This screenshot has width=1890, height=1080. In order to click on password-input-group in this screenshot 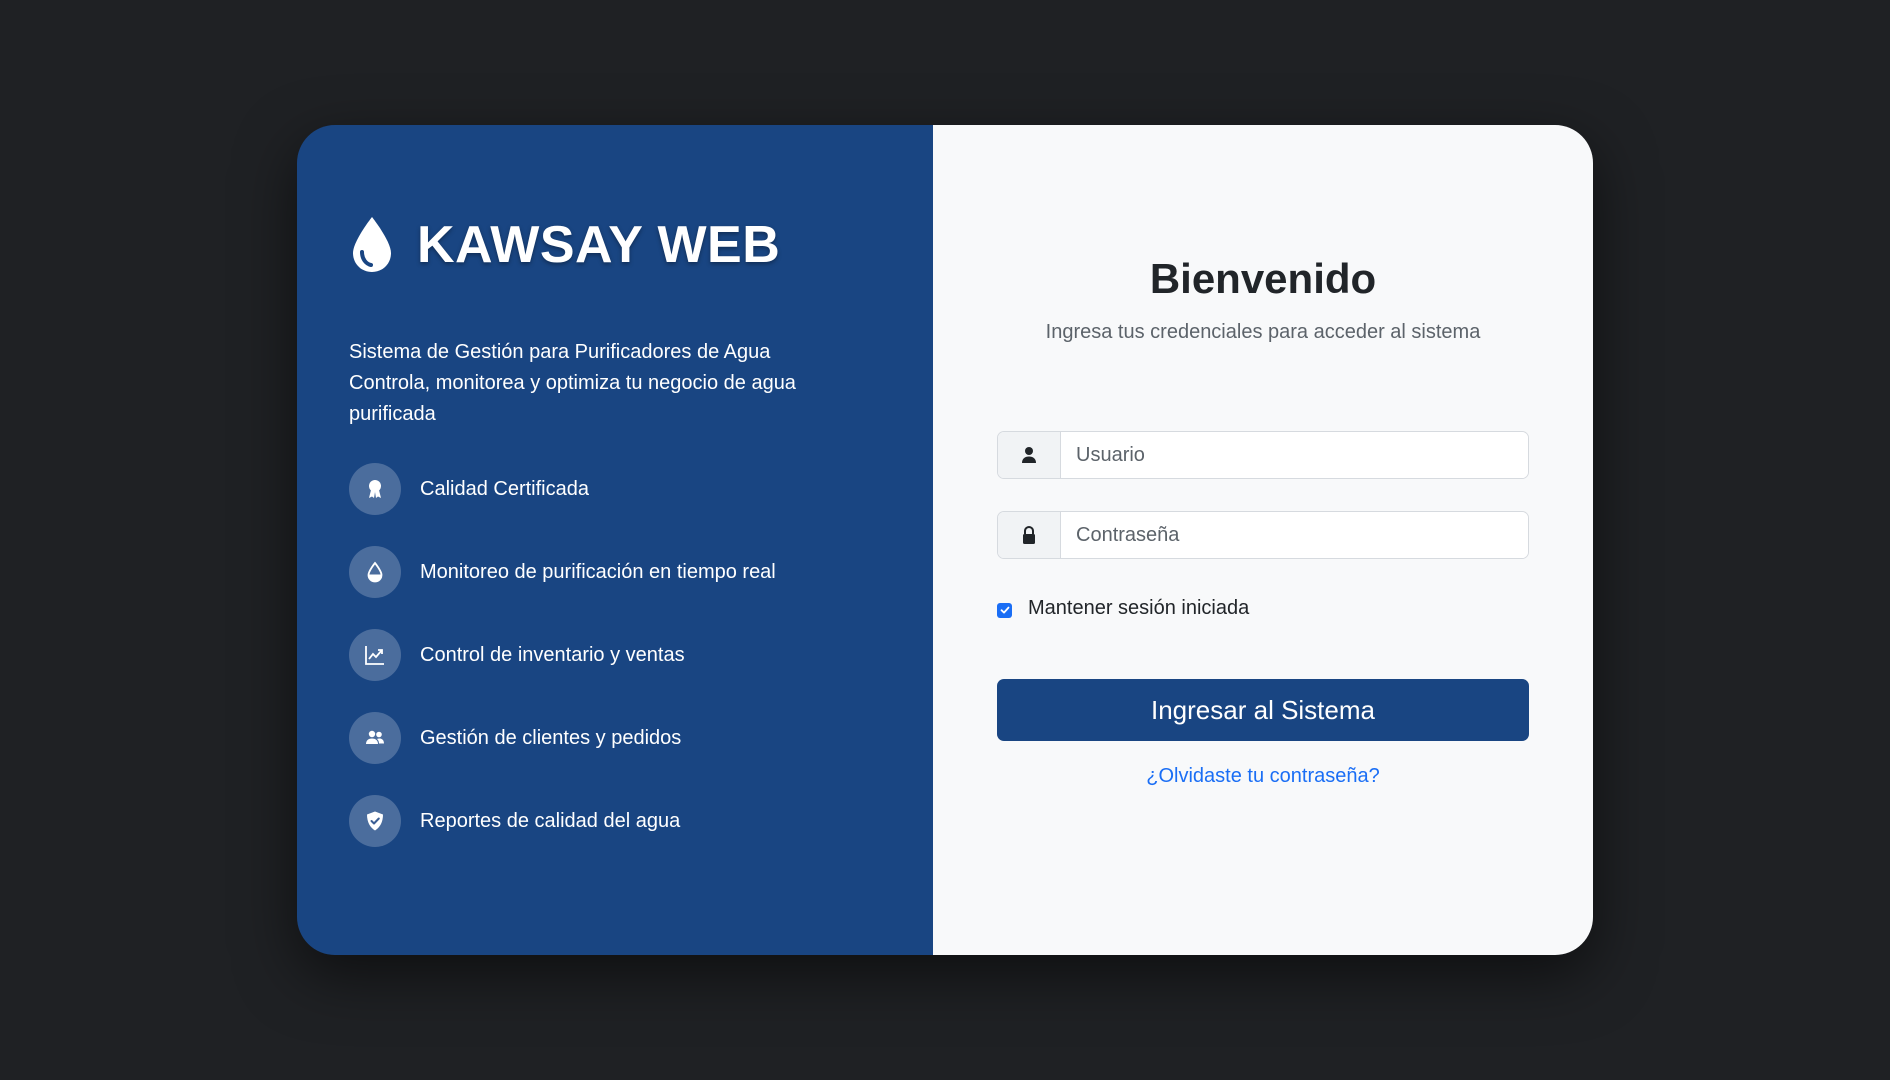, I will do `click(1263, 535)`.